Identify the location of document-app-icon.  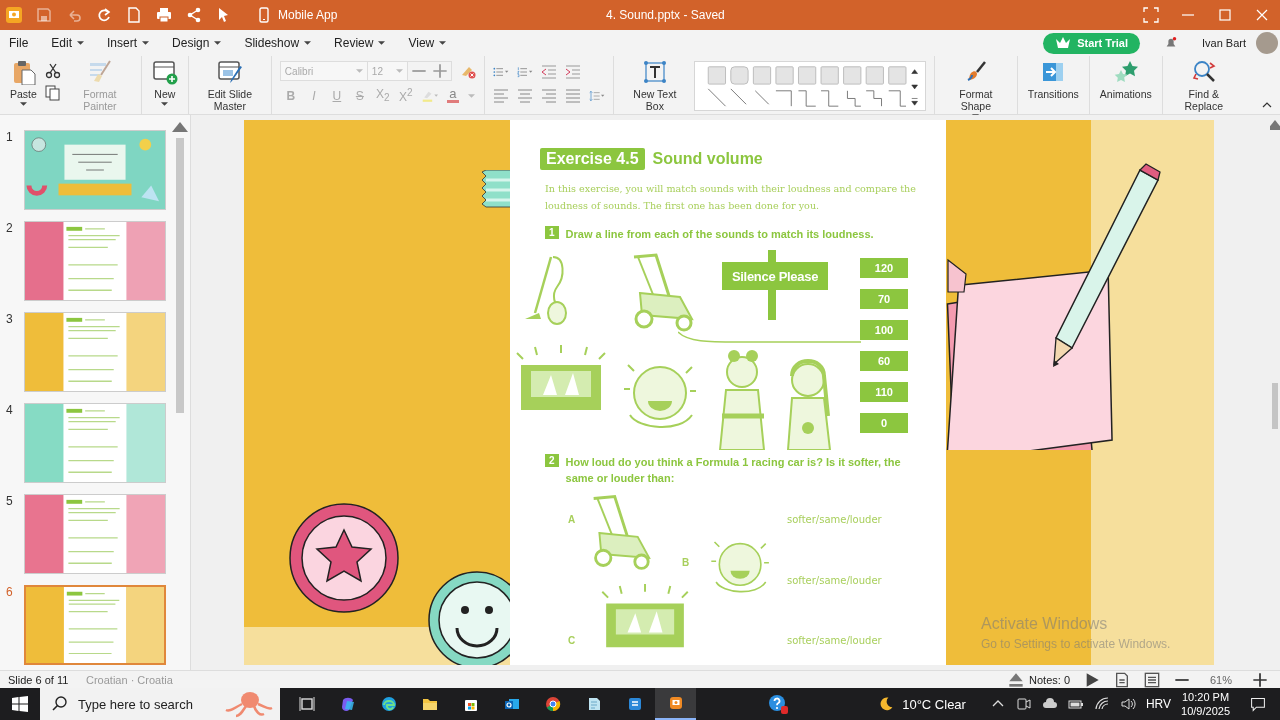
(634, 704).